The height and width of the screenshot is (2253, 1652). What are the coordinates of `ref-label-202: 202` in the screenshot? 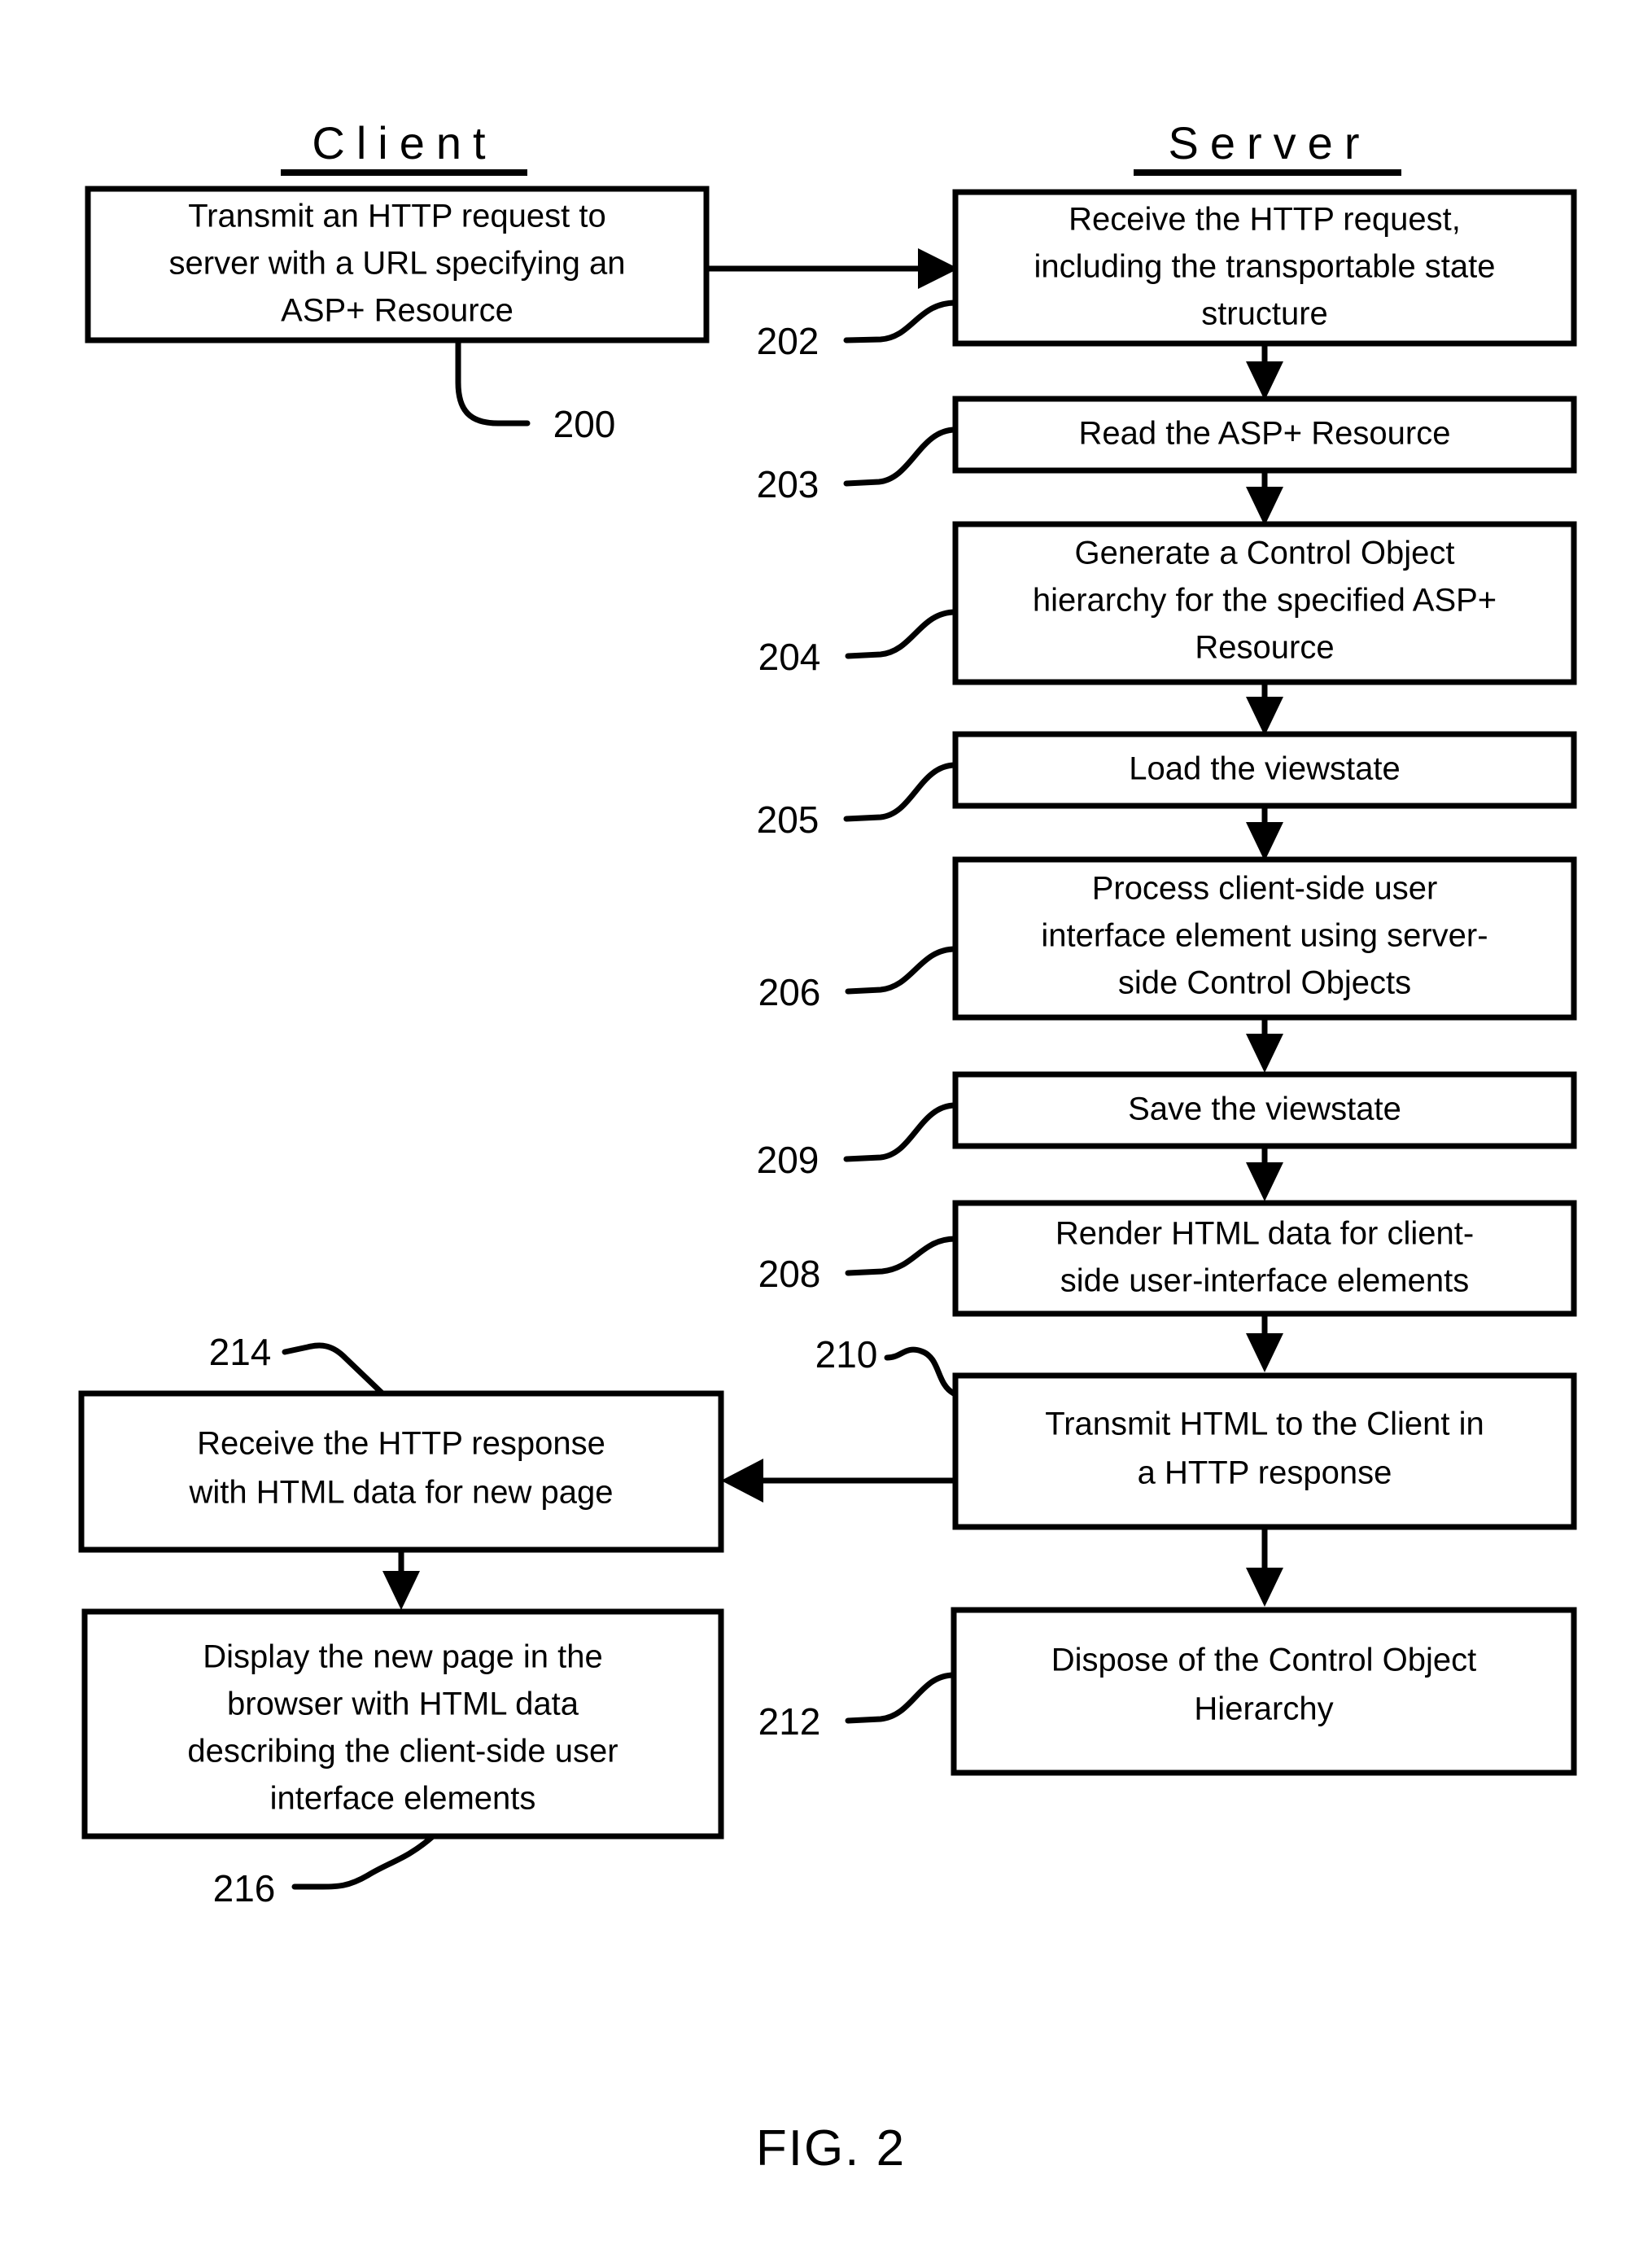 It's located at (788, 341).